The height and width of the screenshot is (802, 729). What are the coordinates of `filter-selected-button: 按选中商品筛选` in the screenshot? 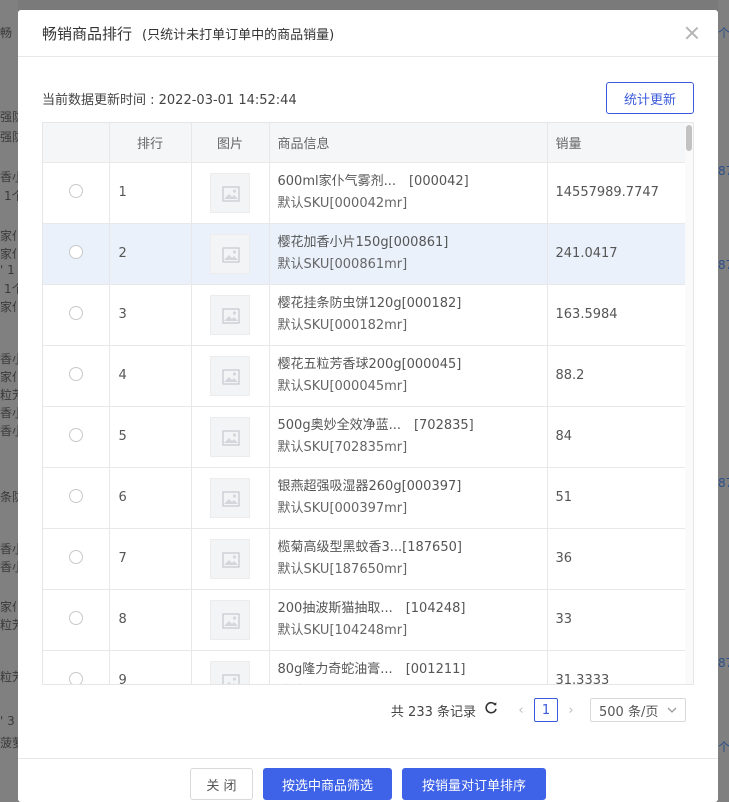 It's located at (327, 784).